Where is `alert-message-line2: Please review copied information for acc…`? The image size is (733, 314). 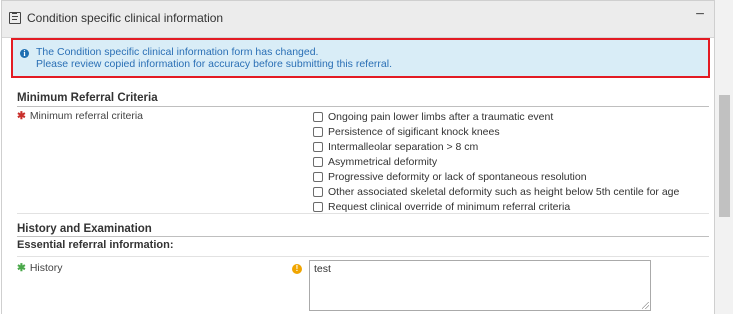 alert-message-line2: Please review copied information for acc… is located at coordinates (214, 64).